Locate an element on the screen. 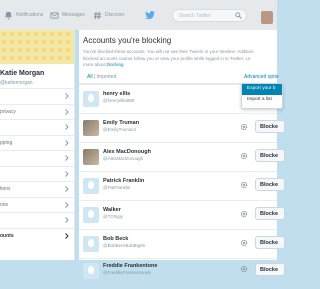 The image size is (320, 289). settings-menu-item: privacy is located at coordinates (37, 111).